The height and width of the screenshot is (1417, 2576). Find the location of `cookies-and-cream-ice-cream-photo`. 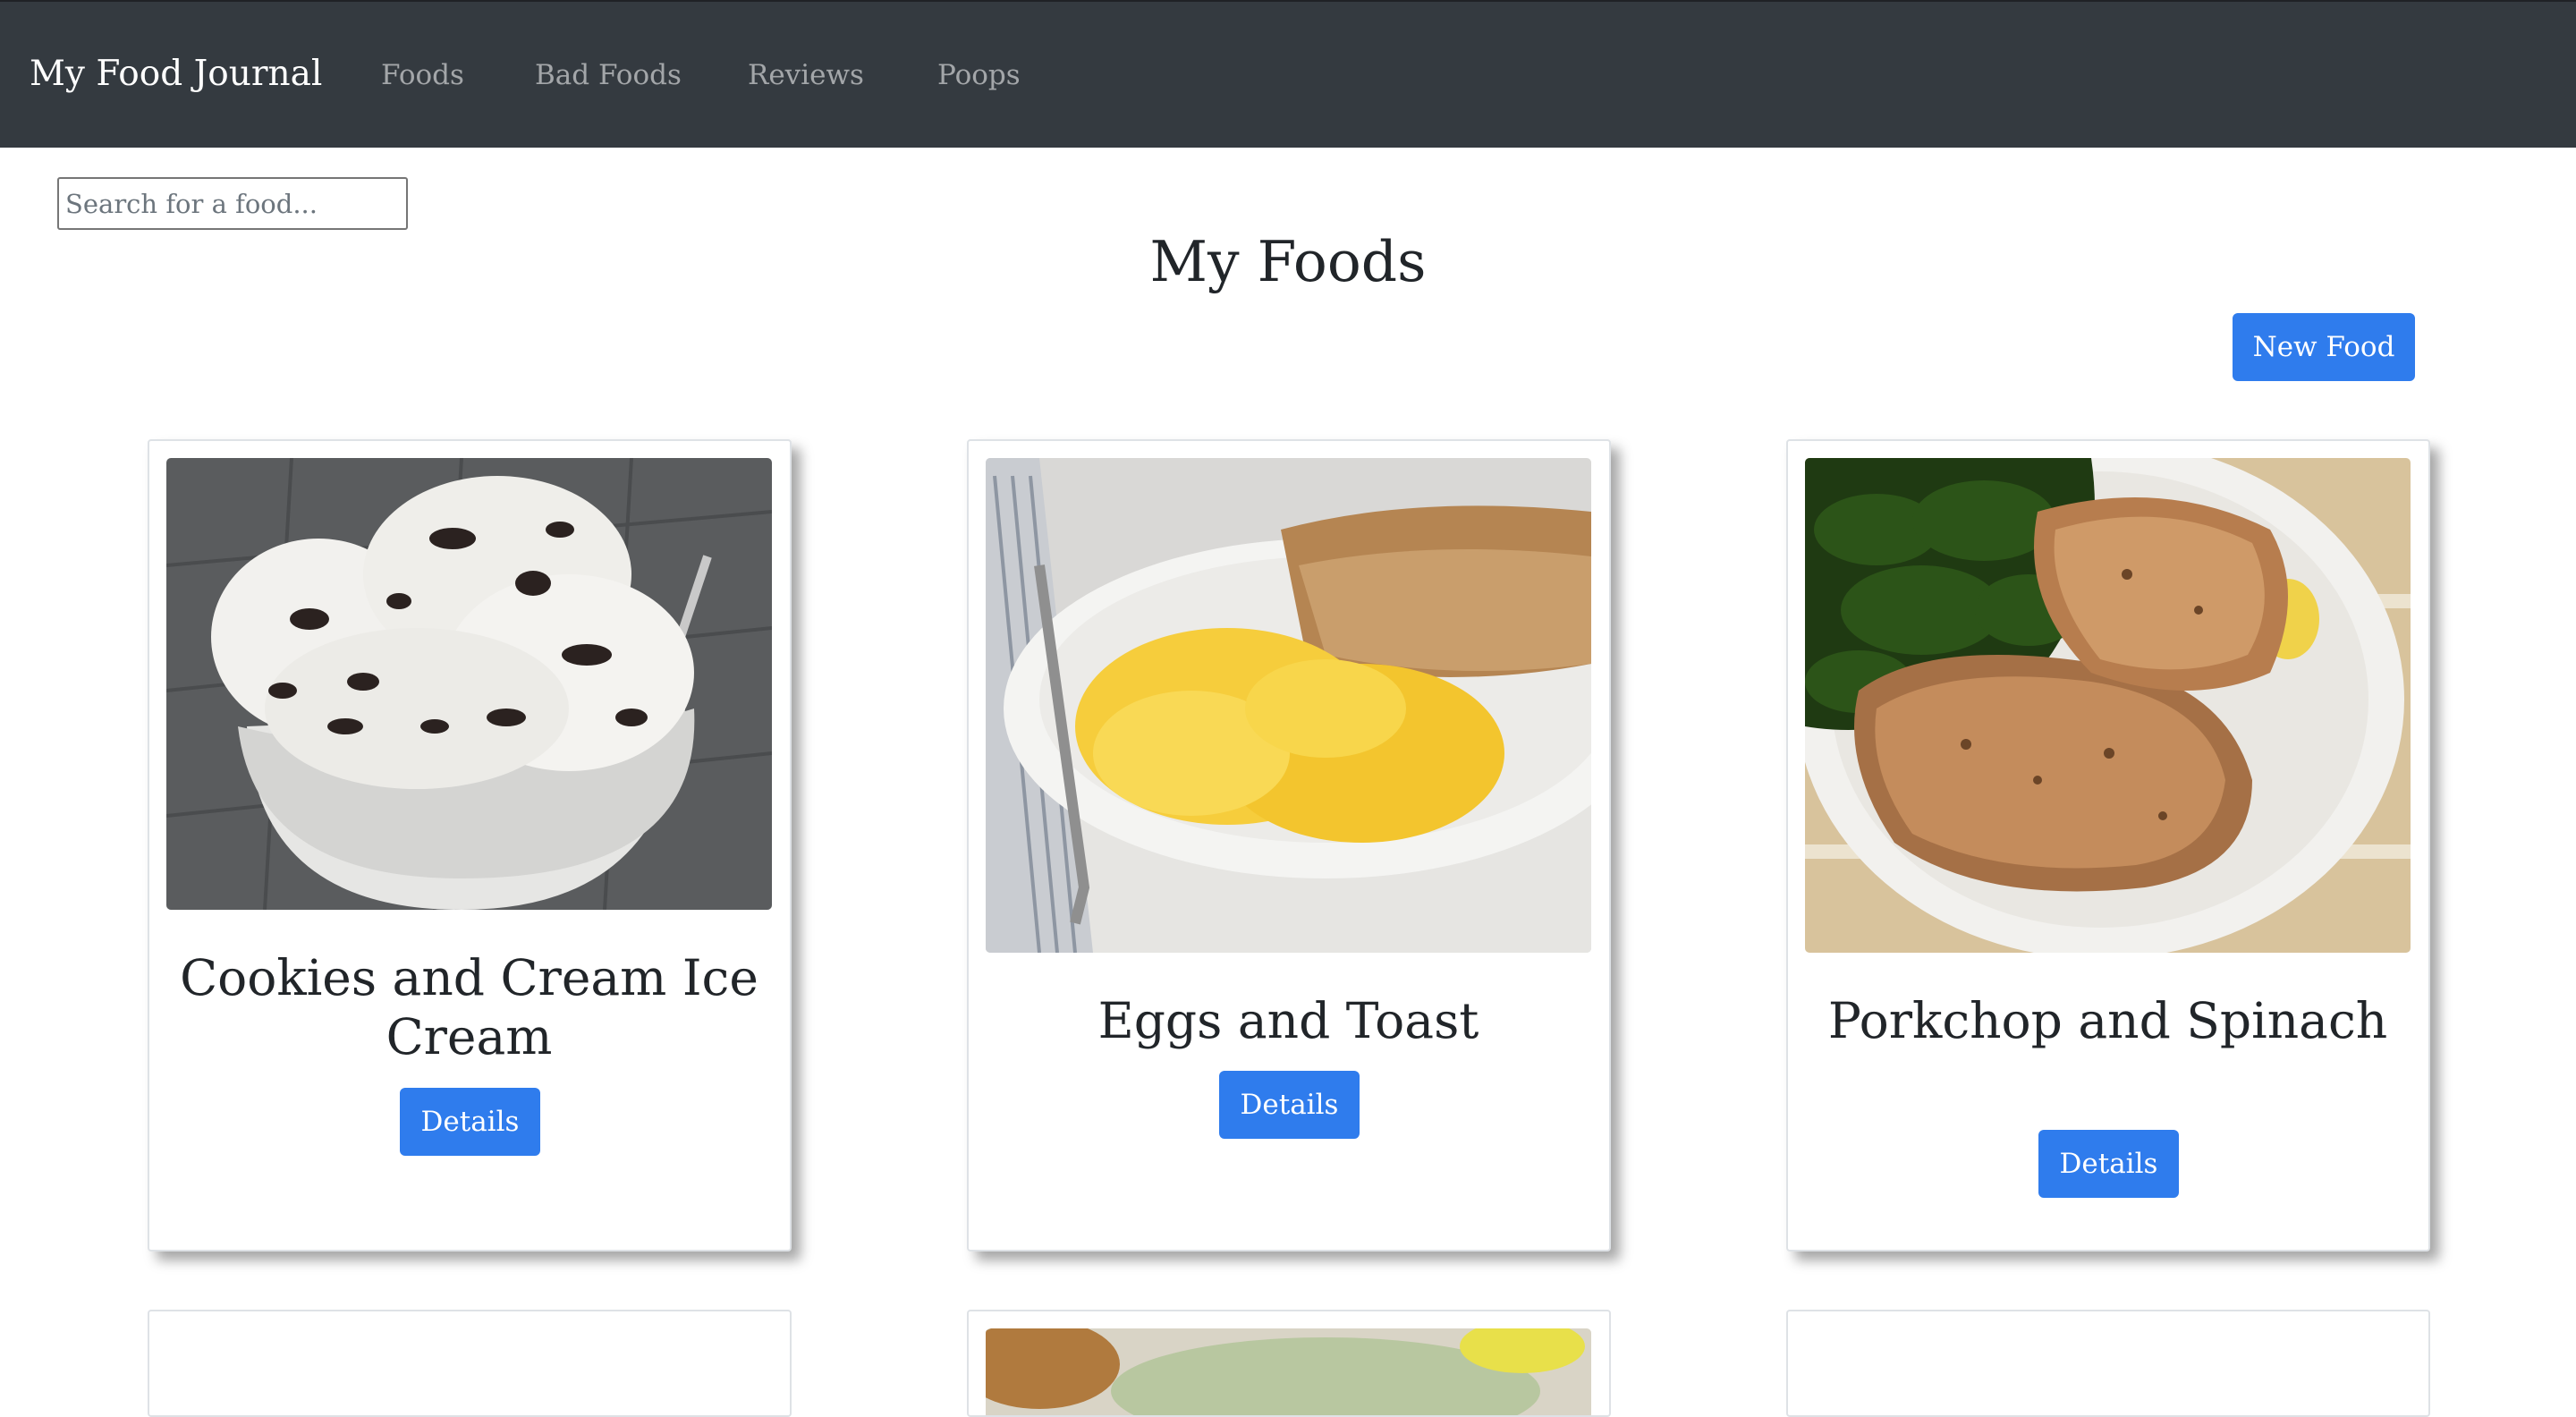

cookies-and-cream-ice-cream-photo is located at coordinates (469, 684).